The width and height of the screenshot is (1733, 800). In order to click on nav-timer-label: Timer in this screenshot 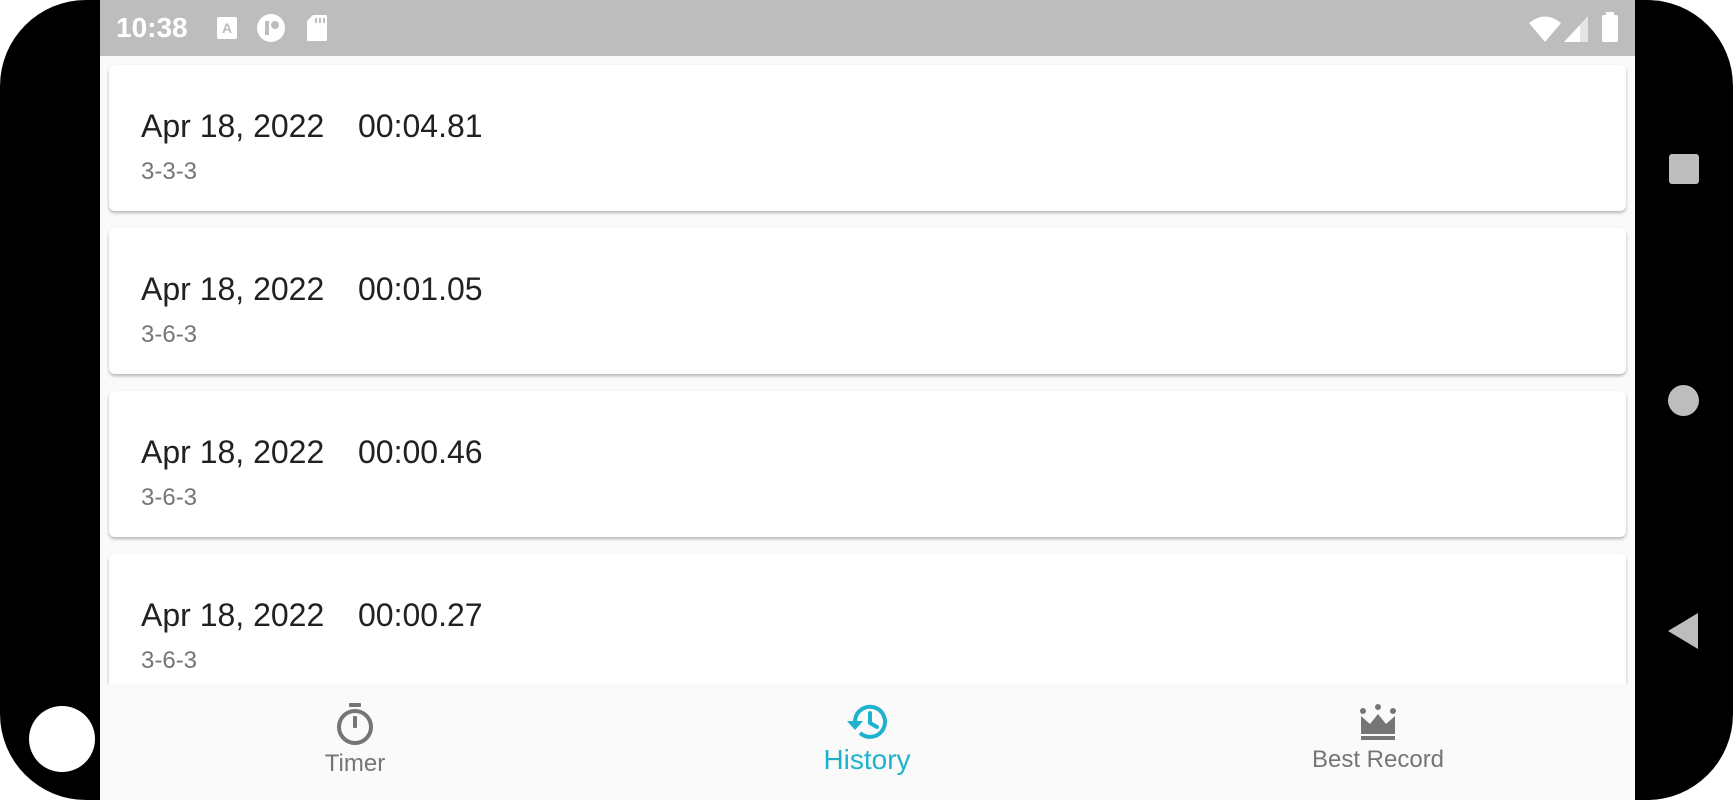, I will do `click(355, 763)`.